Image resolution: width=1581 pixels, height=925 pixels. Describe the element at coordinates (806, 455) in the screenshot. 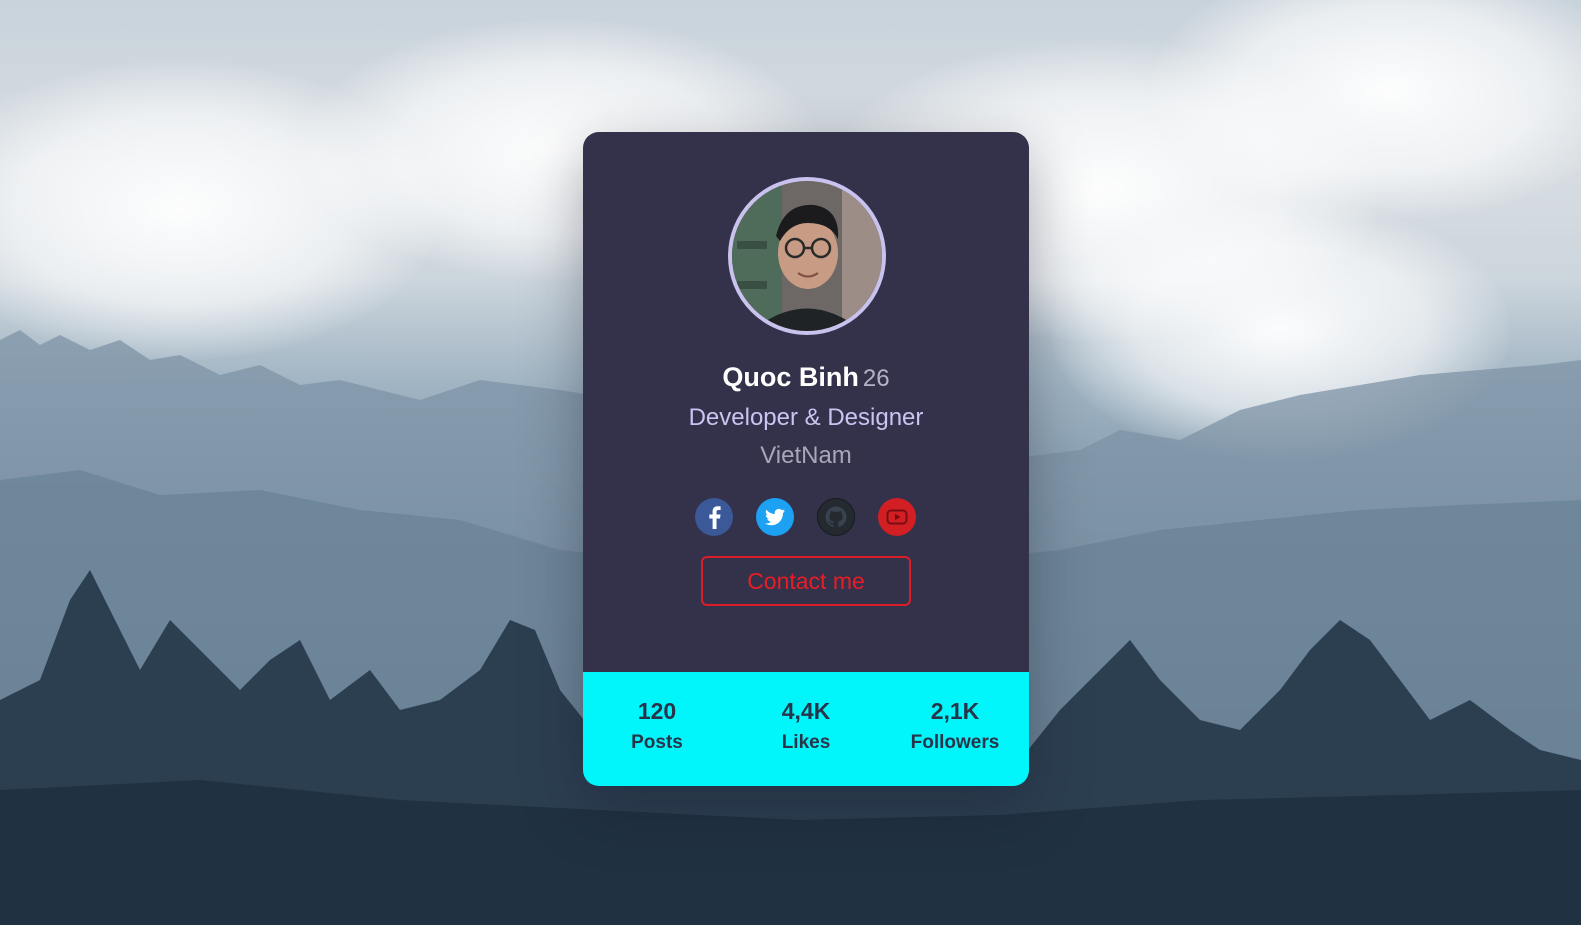

I see `profile-location: VietNam` at that location.